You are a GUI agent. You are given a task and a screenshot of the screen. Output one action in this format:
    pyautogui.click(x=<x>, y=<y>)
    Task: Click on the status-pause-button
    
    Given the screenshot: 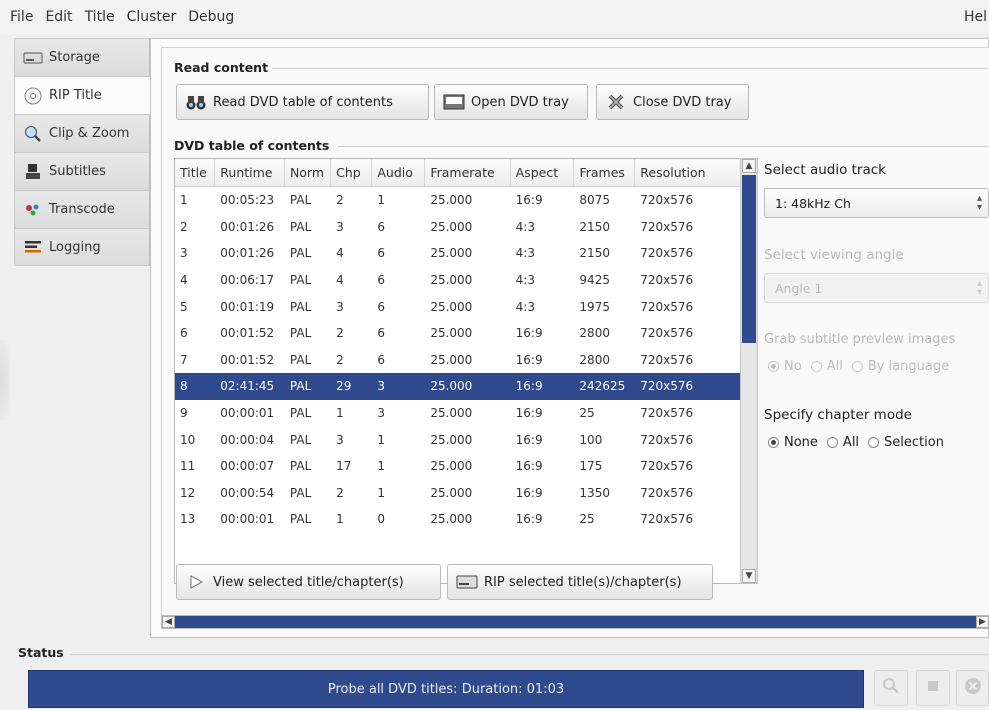 What is the action you would take?
    pyautogui.click(x=933, y=688)
    